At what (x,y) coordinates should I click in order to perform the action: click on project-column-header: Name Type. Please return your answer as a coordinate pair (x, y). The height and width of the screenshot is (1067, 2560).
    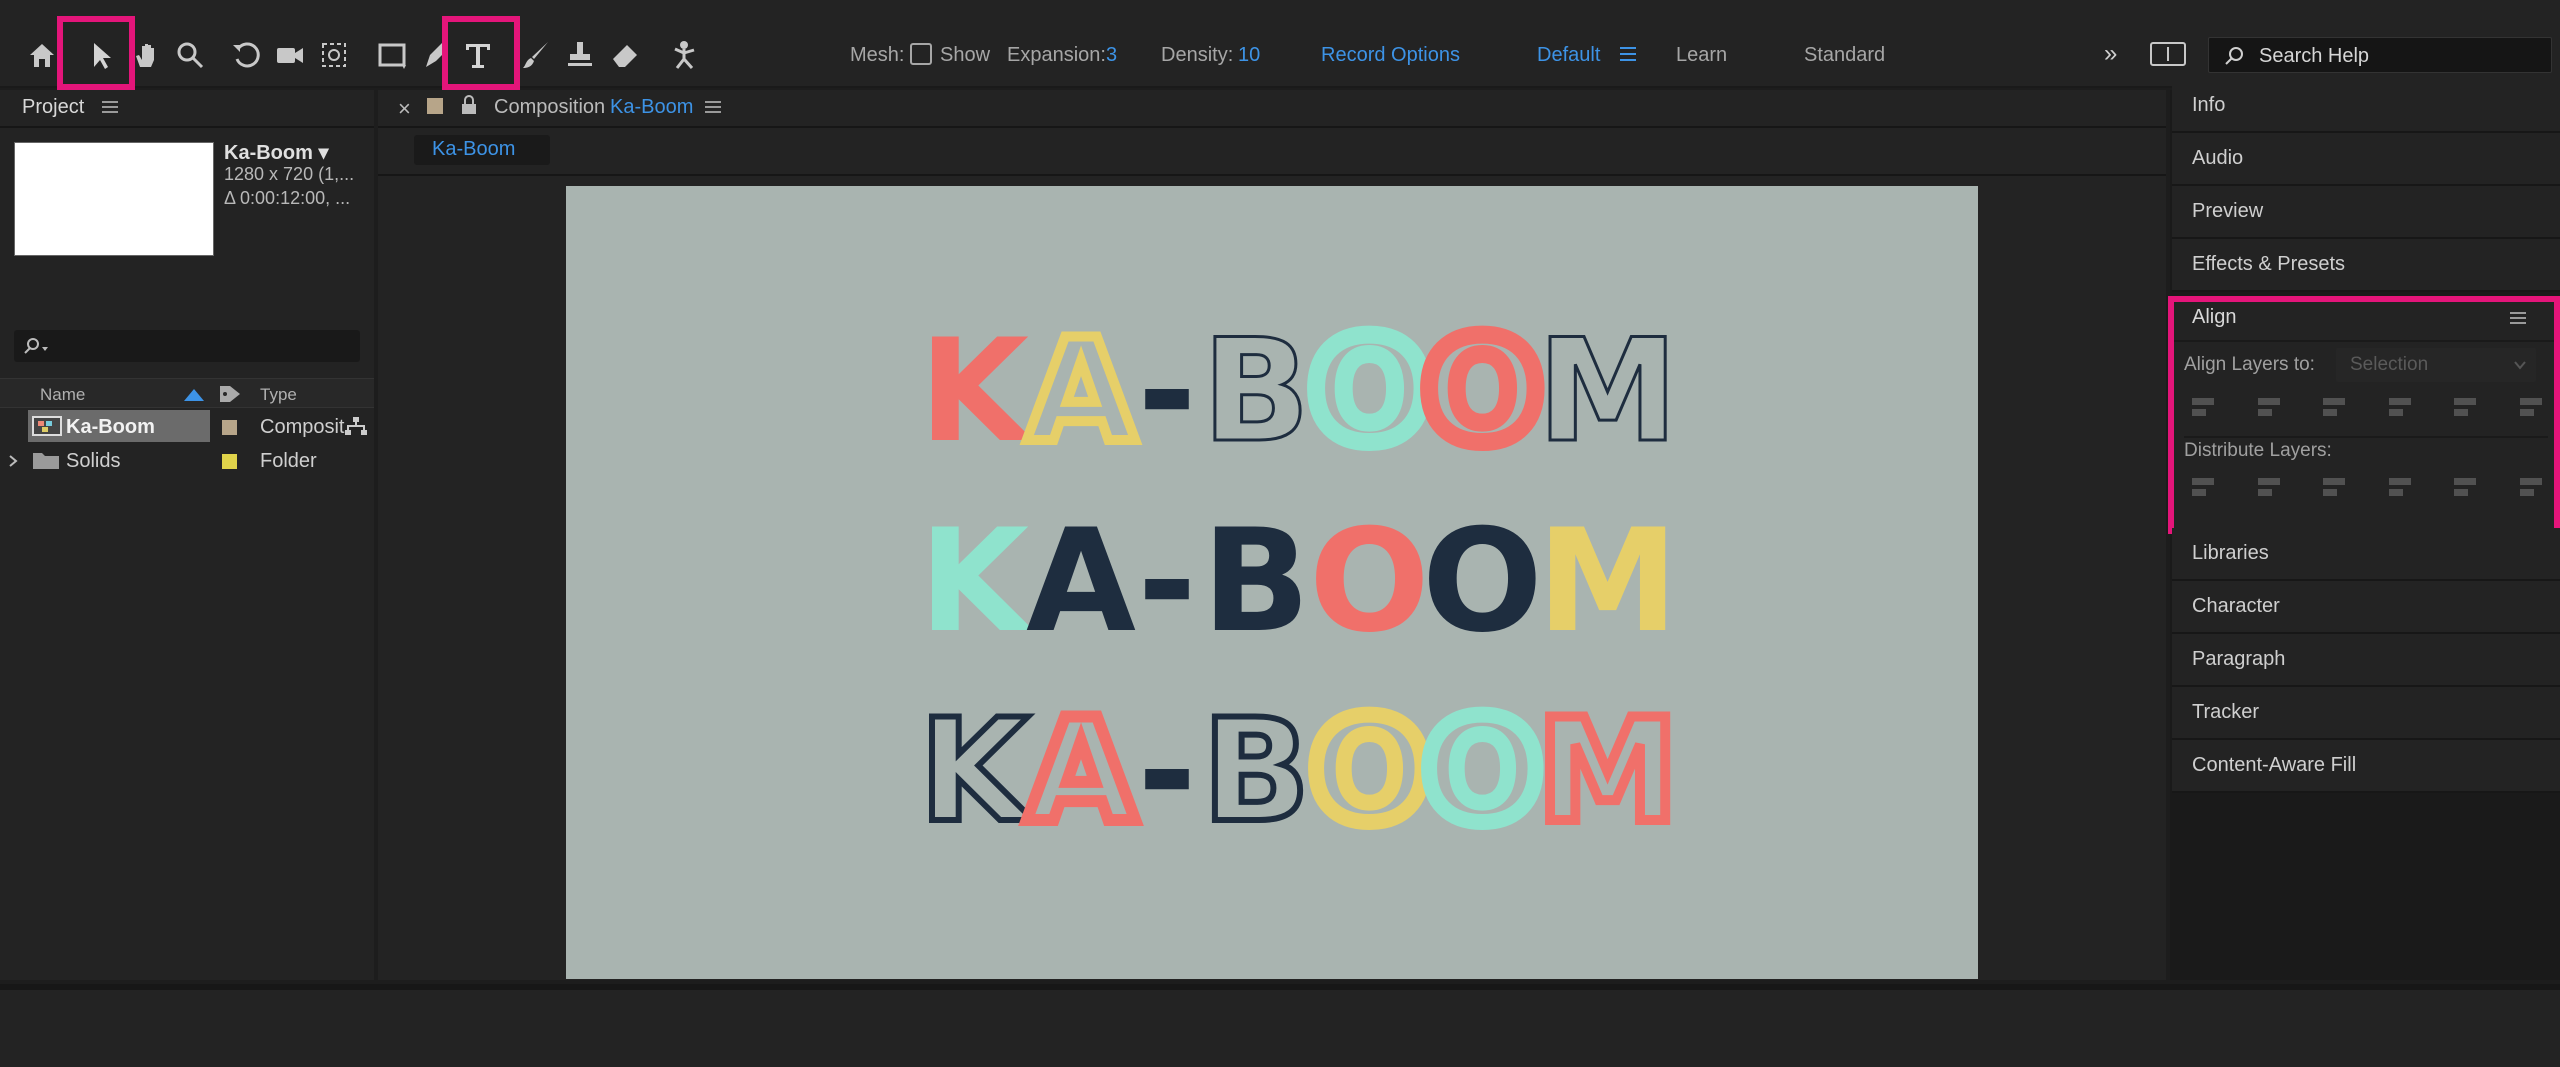
    Looking at the image, I should click on (187, 393).